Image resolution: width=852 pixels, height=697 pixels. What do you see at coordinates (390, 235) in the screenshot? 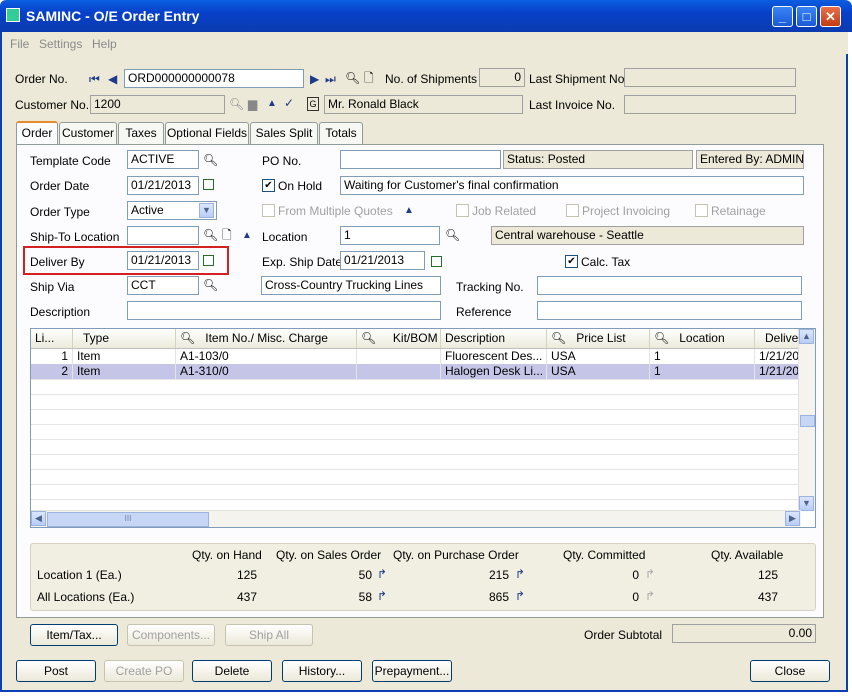
I see `location-input: 1` at bounding box center [390, 235].